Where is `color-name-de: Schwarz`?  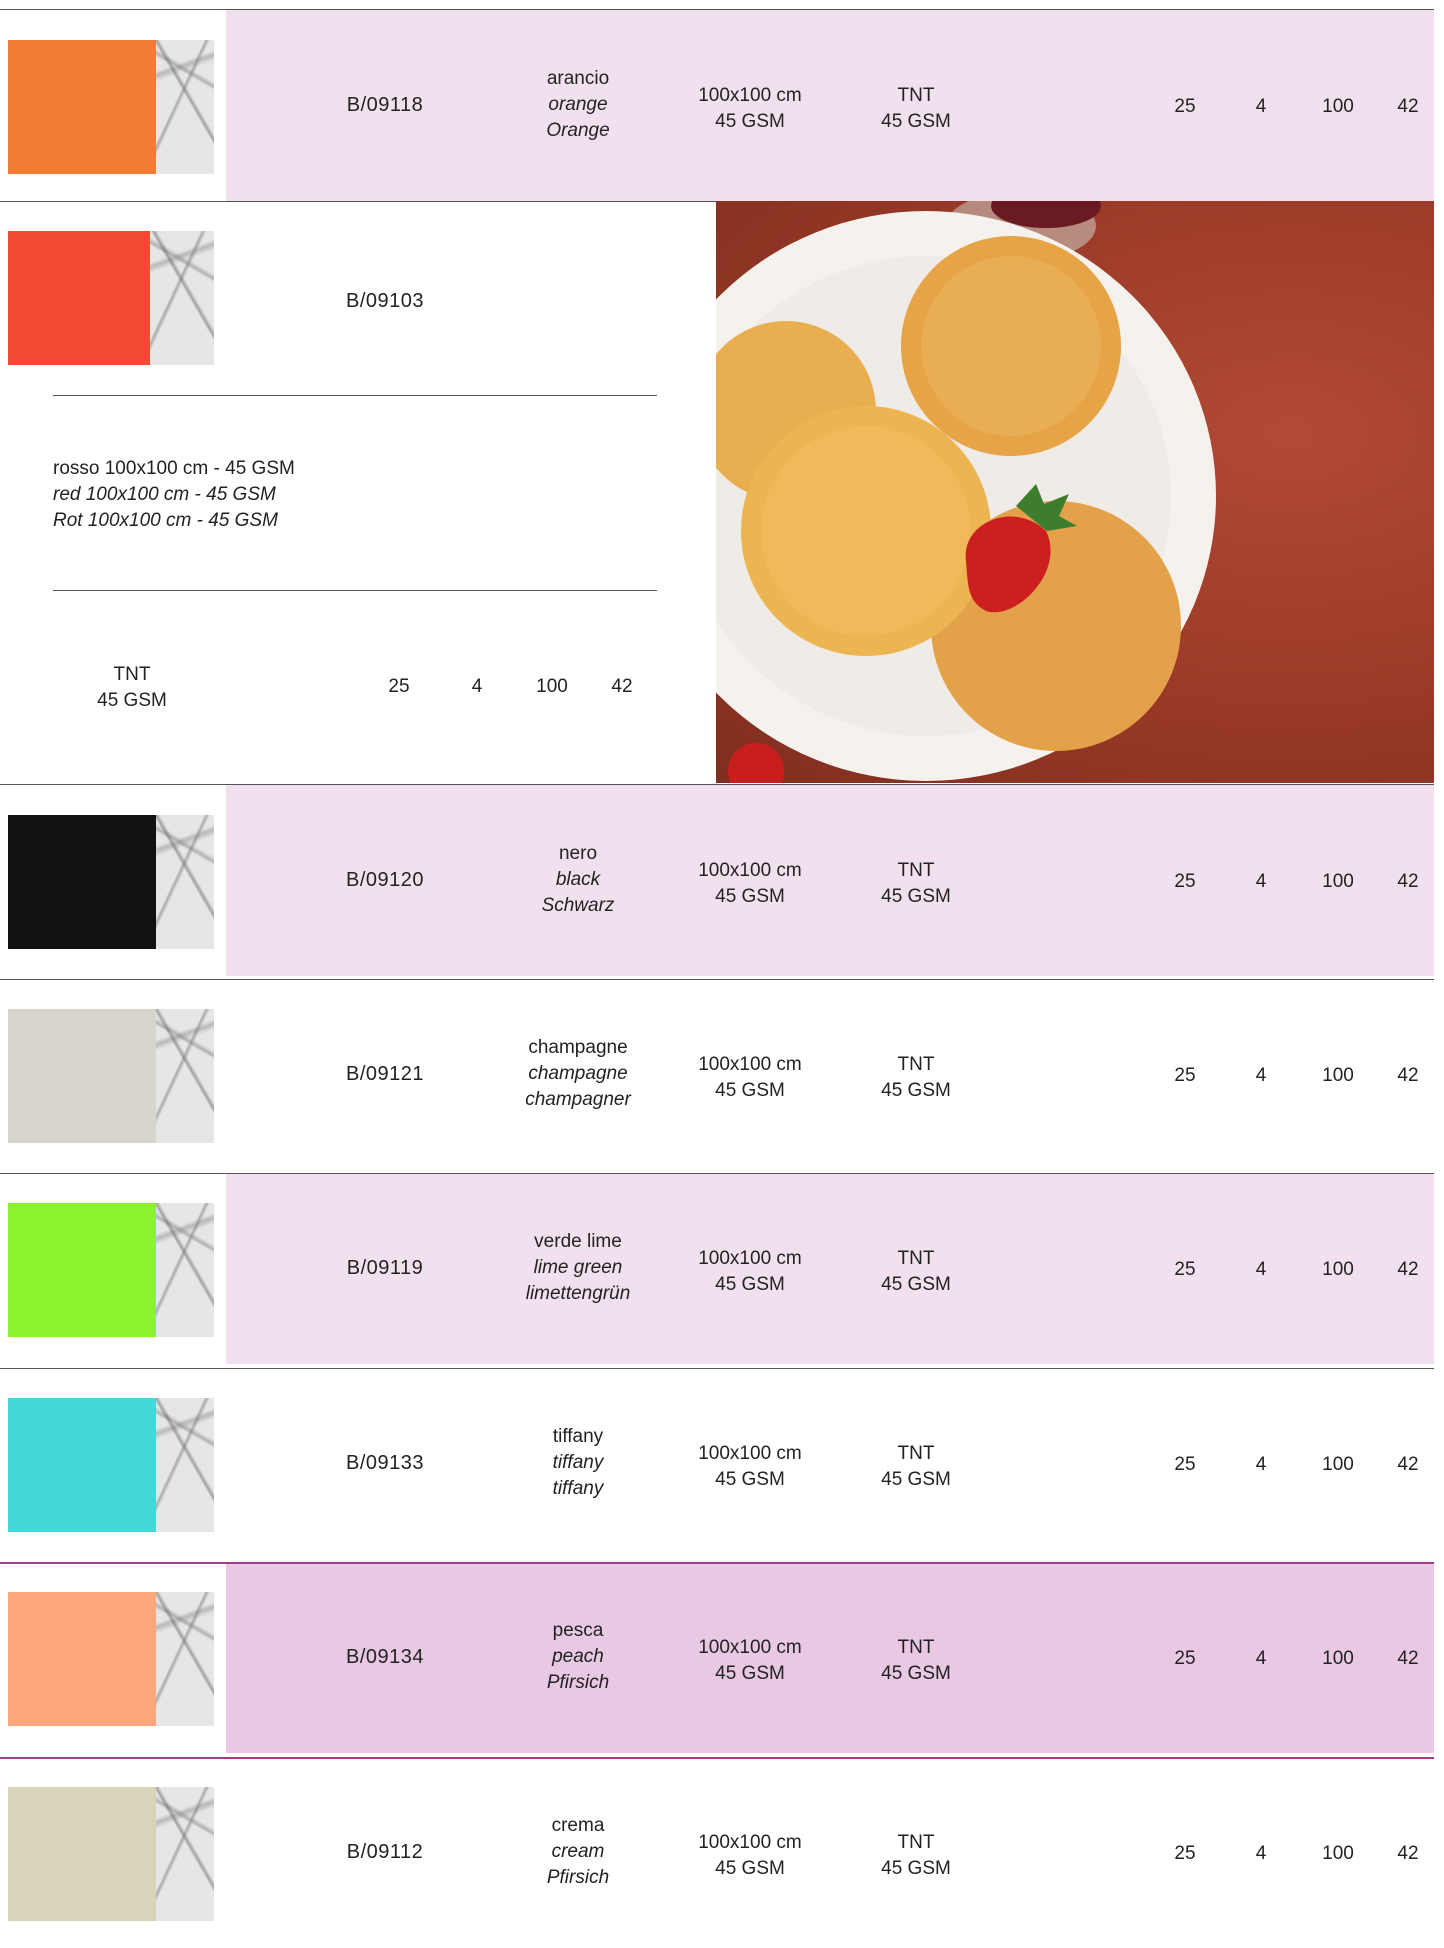 color-name-de: Schwarz is located at coordinates (578, 905).